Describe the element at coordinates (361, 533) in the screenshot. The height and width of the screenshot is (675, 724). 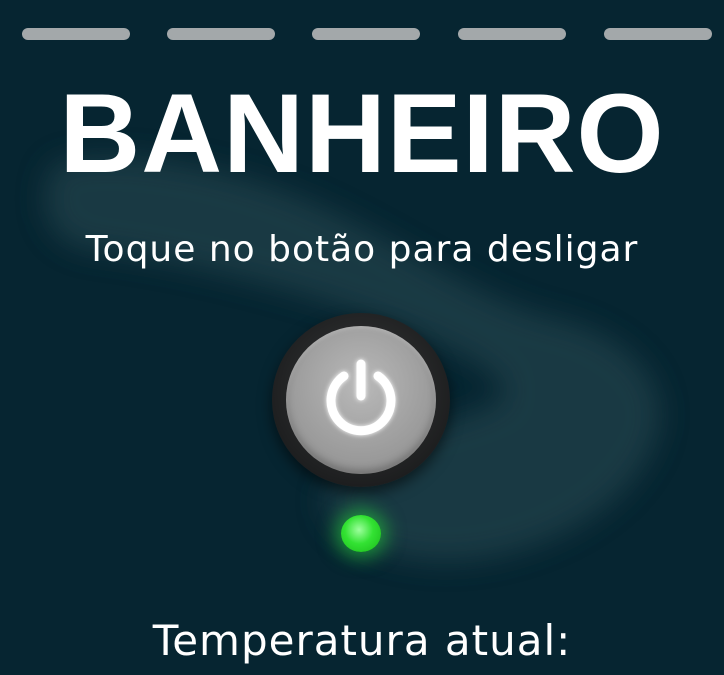
I see `status-led` at that location.